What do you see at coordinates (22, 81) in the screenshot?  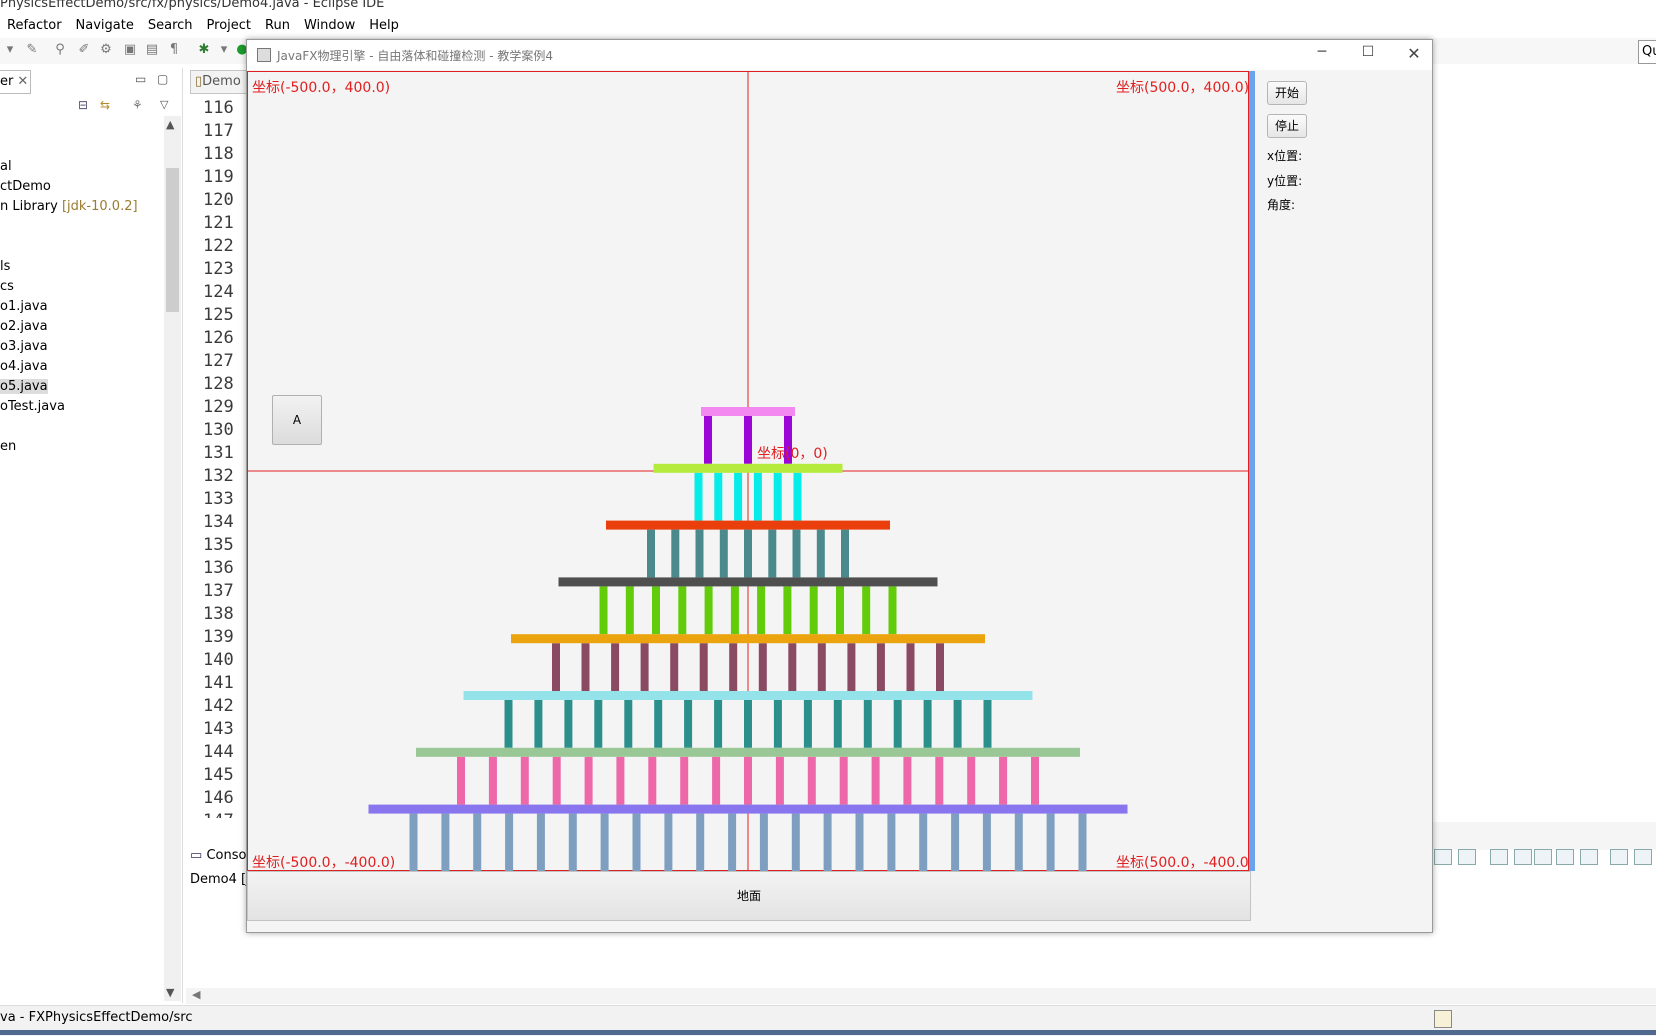 I see `close-icon: ✕` at bounding box center [22, 81].